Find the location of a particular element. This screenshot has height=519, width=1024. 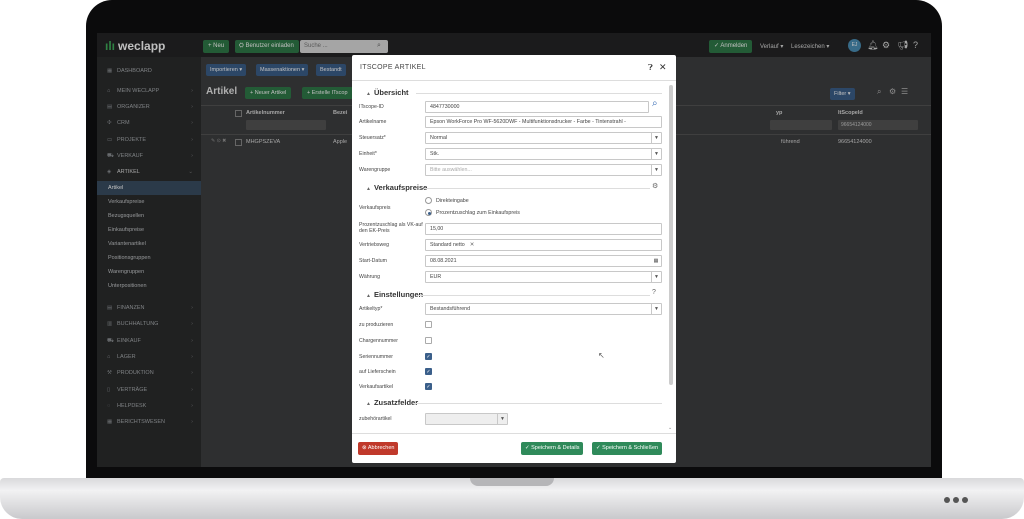

accessory-article-select: ▼ is located at coordinates (466, 419).